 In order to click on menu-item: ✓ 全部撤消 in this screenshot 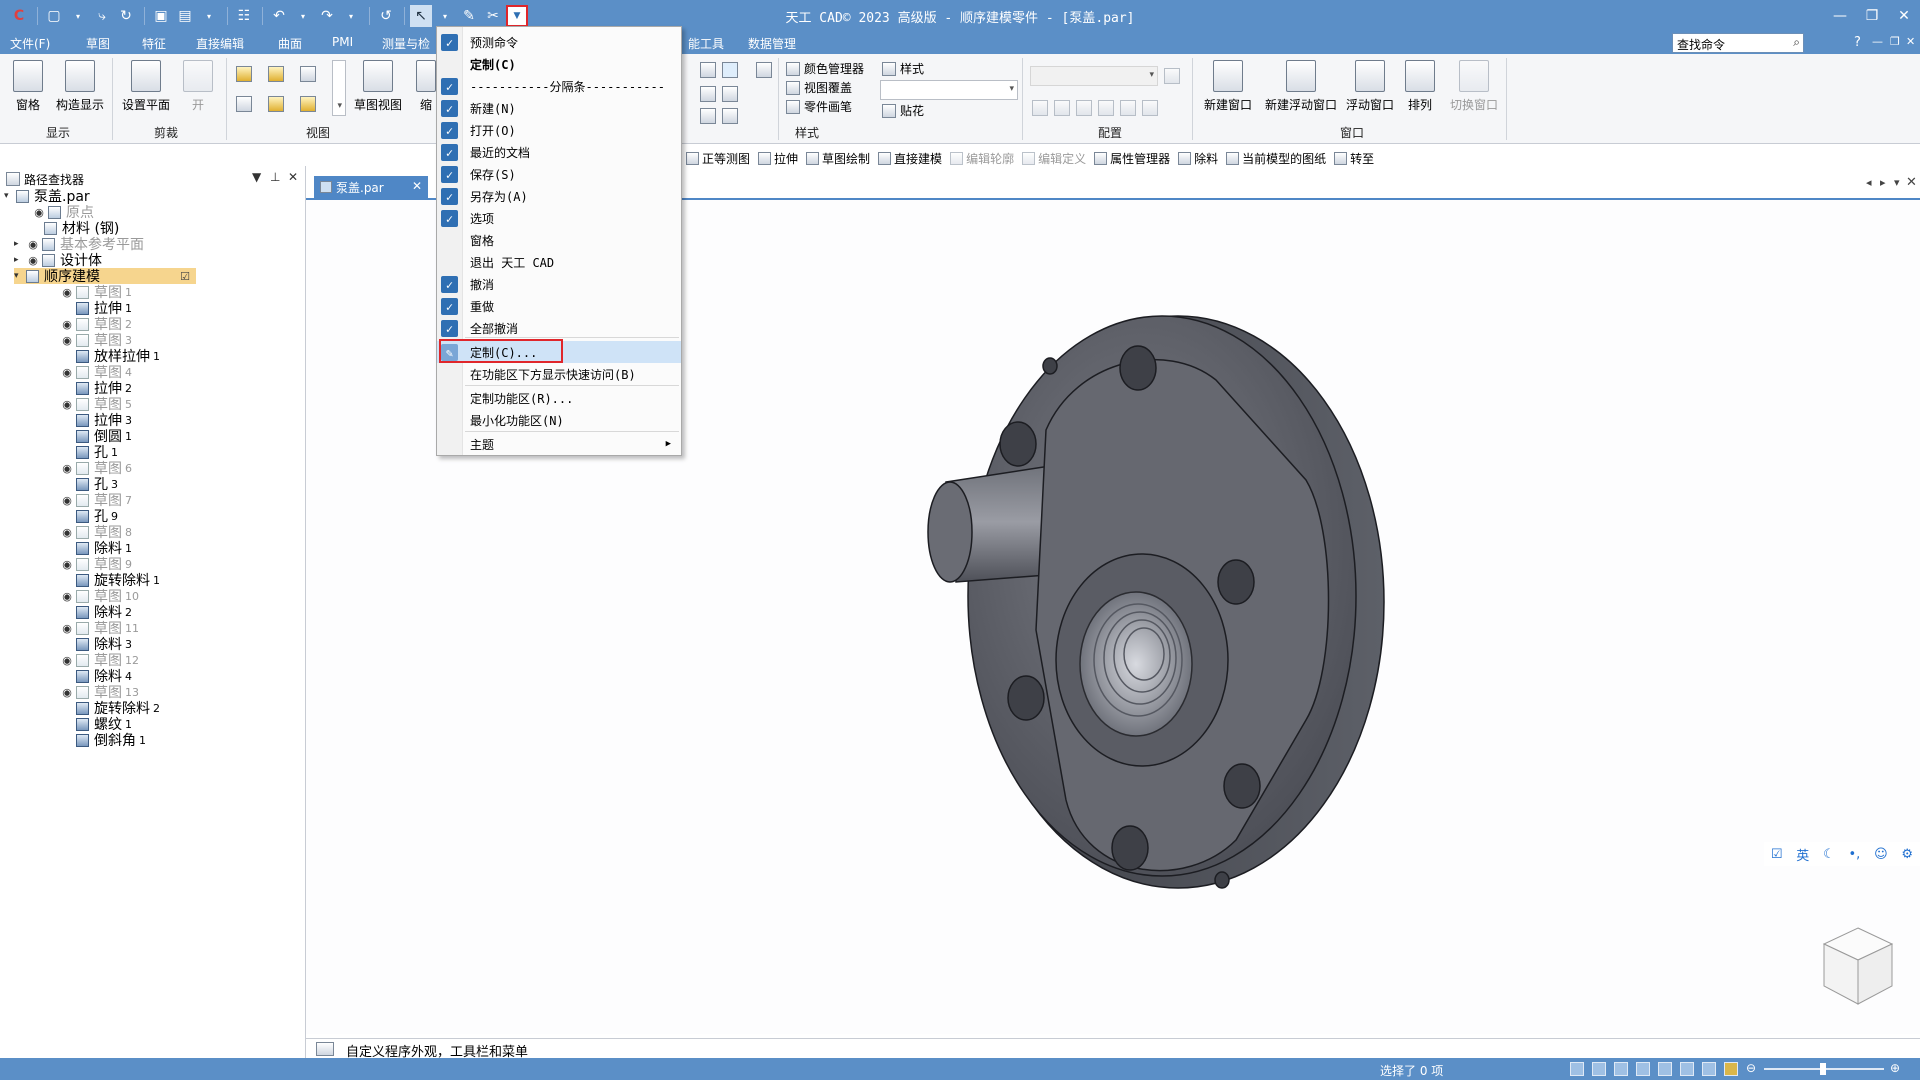, I will do `click(559, 328)`.